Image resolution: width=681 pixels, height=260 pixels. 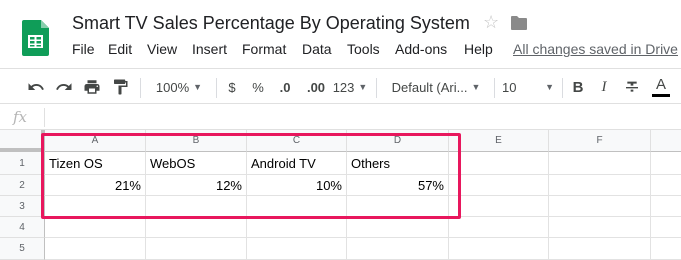 I want to click on cell-b5, so click(x=196, y=249).